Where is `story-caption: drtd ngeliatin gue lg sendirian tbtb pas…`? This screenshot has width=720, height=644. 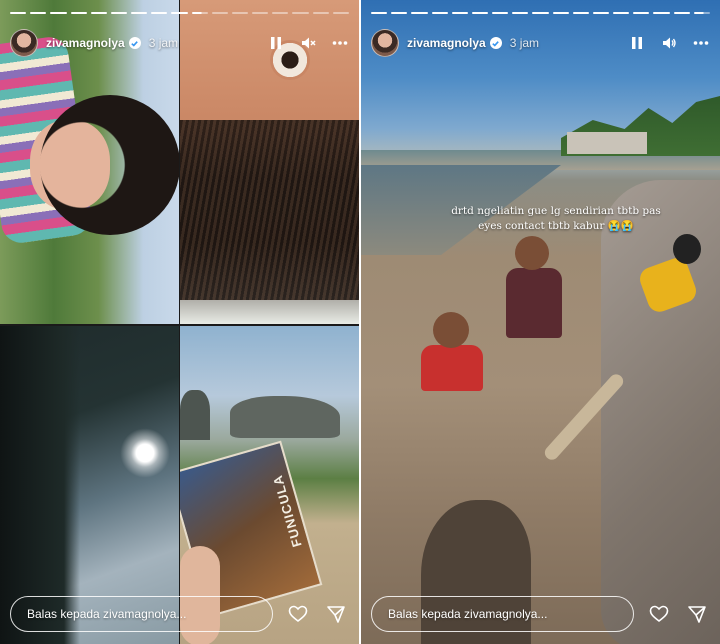 story-caption: drtd ngeliatin gue lg sendirian tbtb pas… is located at coordinates (556, 219).